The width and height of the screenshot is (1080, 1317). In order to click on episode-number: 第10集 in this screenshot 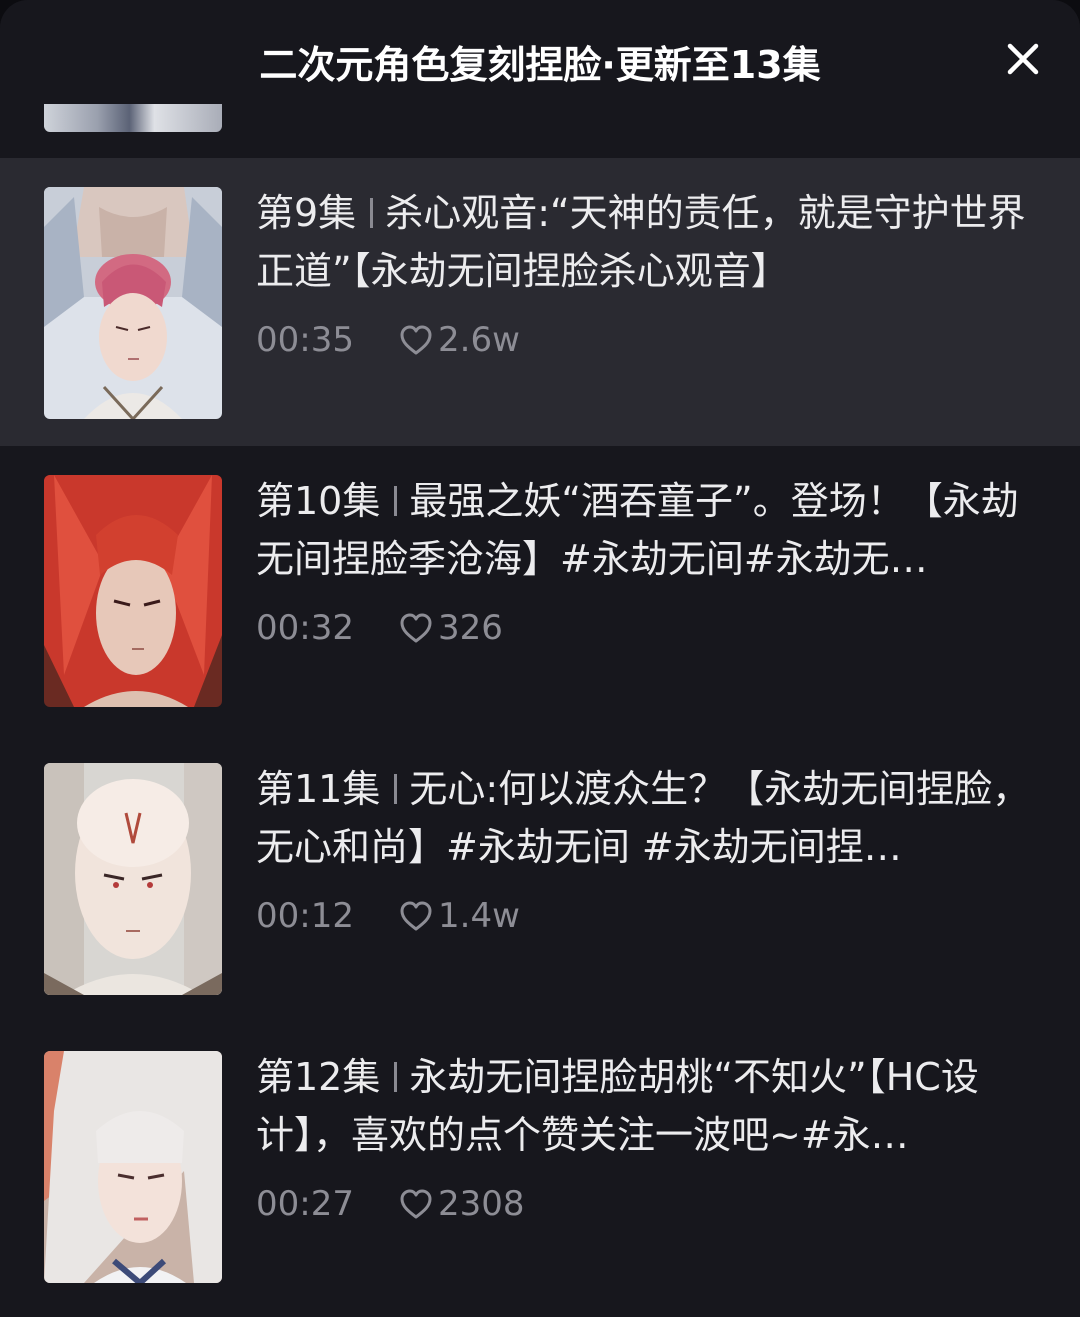, I will do `click(318, 501)`.